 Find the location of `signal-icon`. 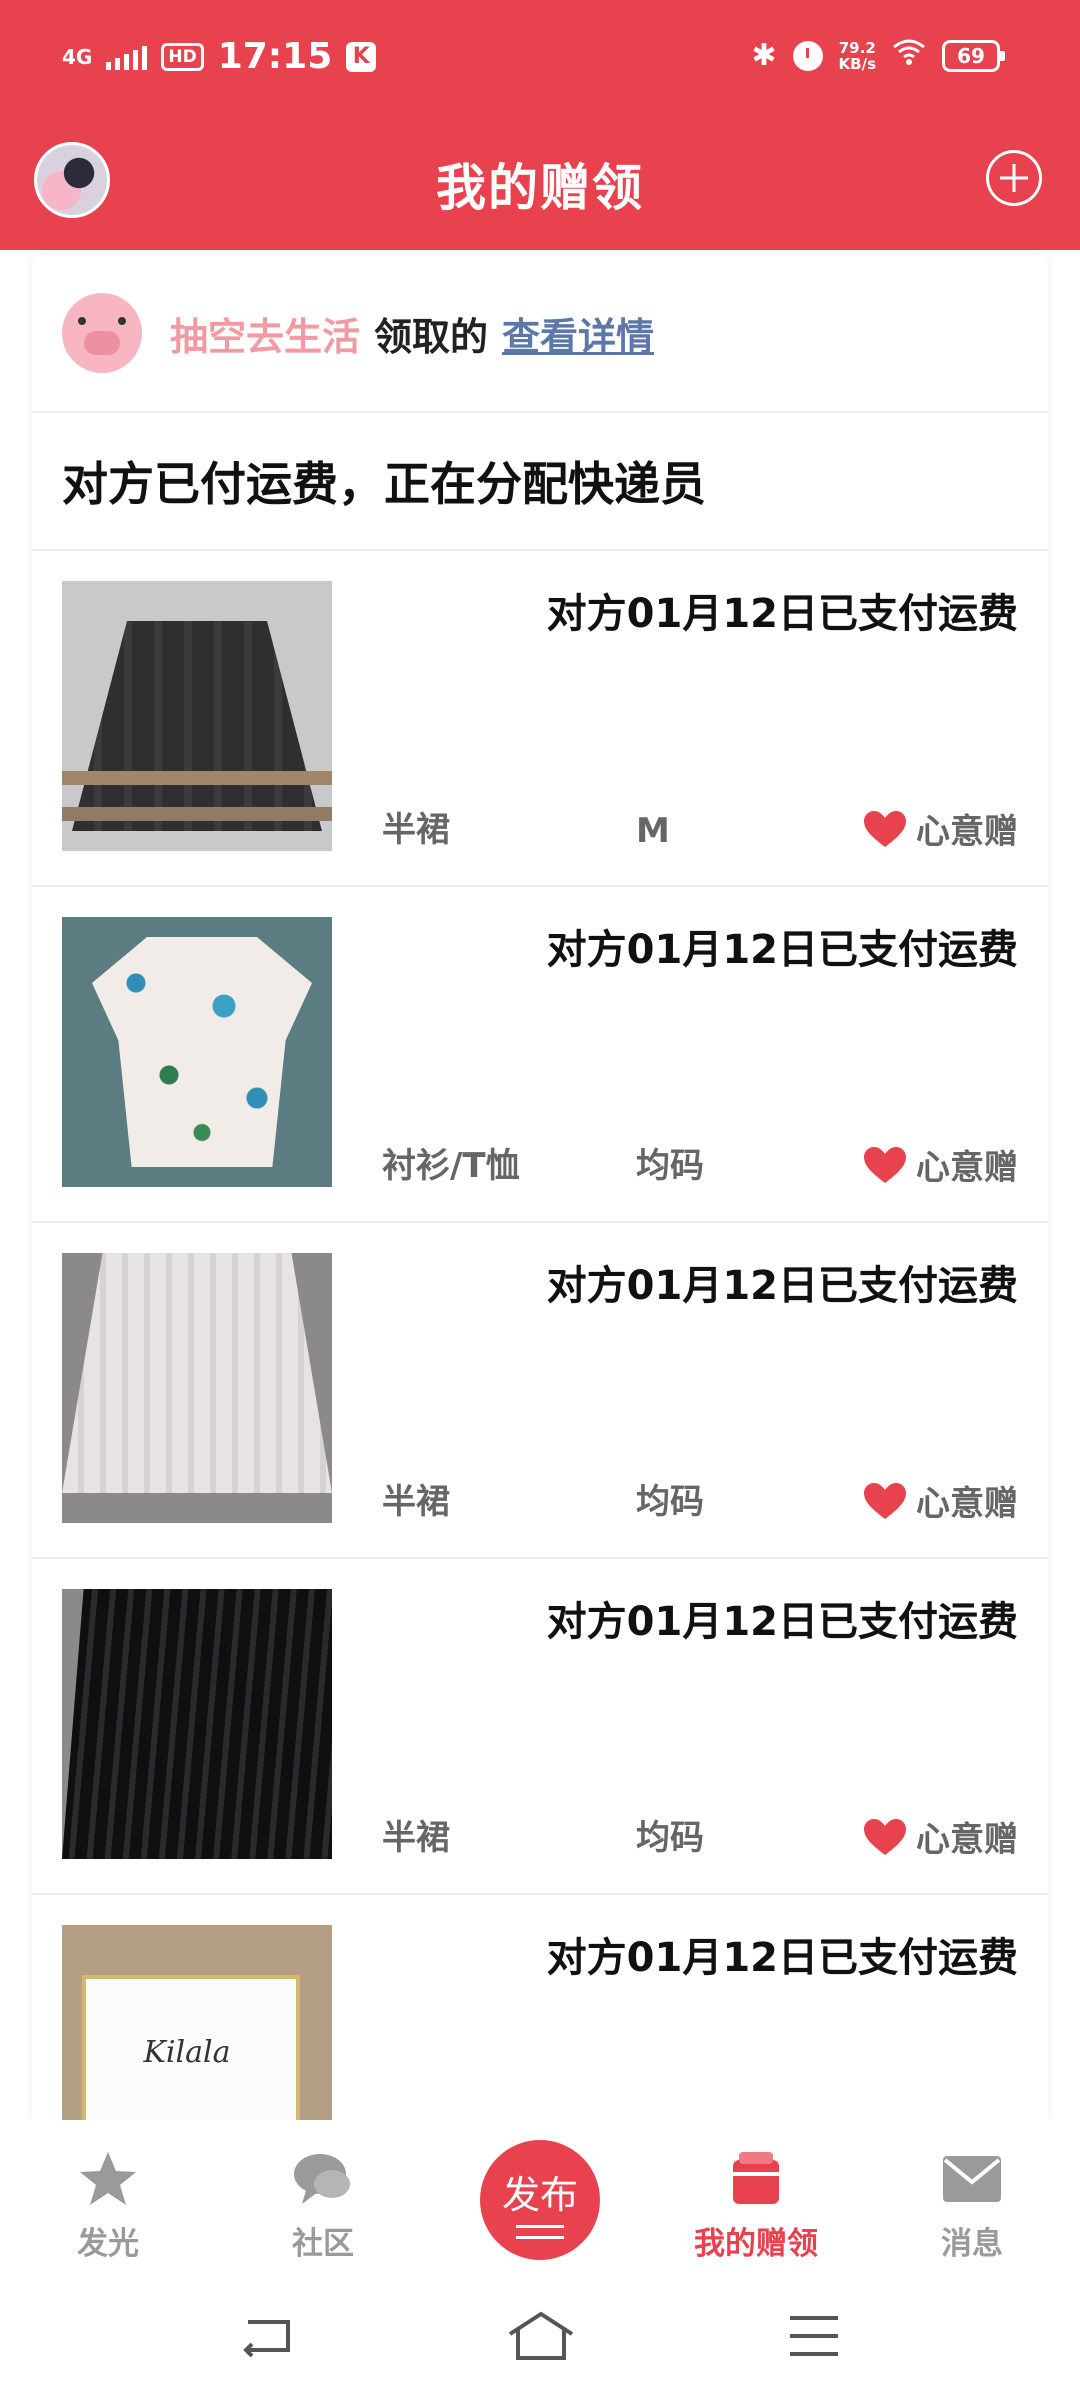

signal-icon is located at coordinates (127, 57).